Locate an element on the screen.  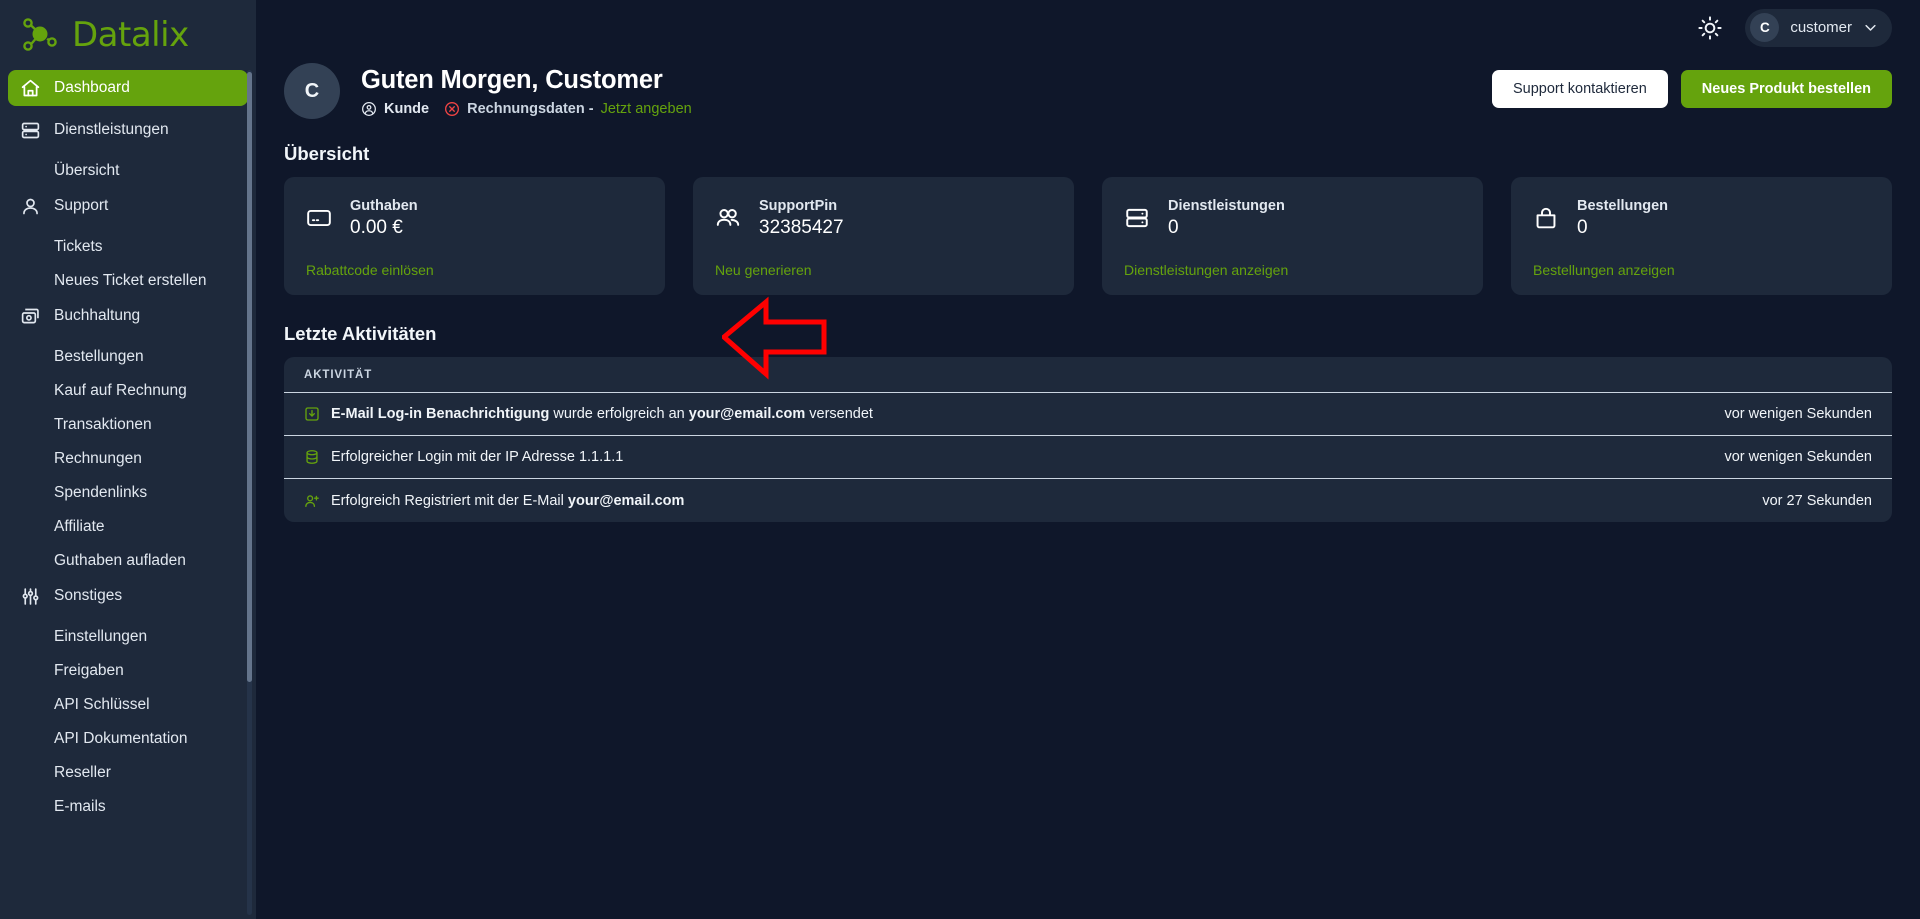
sidebar-item-label: Support is located at coordinates (81, 205).